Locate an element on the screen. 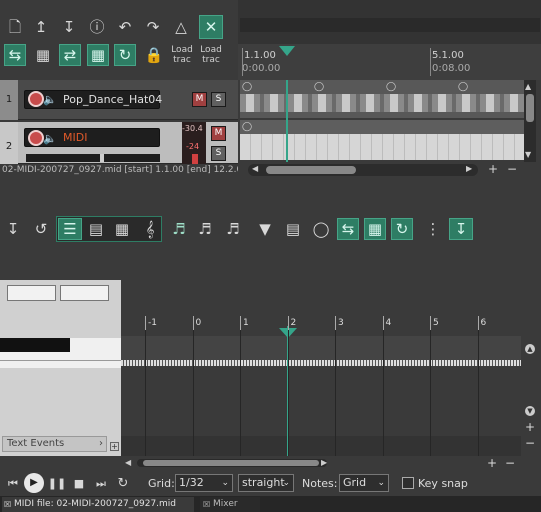  go-to-end-icon: ⏭ is located at coordinates (101, 483).